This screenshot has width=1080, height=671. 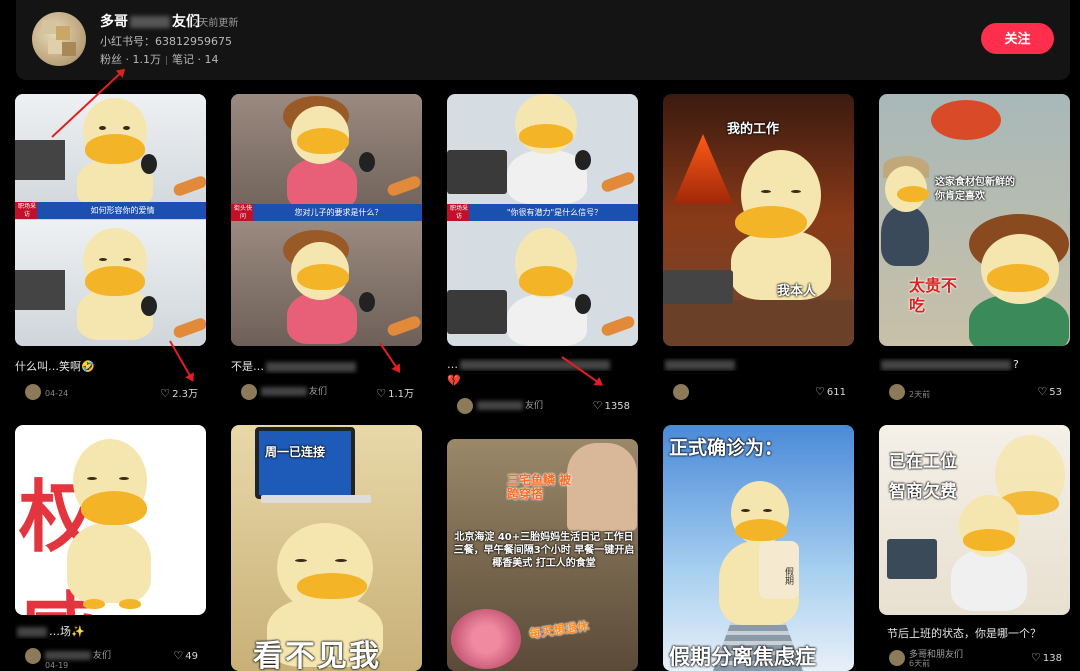 What do you see at coordinates (758, 220) in the screenshot?
I see `note-cover: 我的工作 我本人` at bounding box center [758, 220].